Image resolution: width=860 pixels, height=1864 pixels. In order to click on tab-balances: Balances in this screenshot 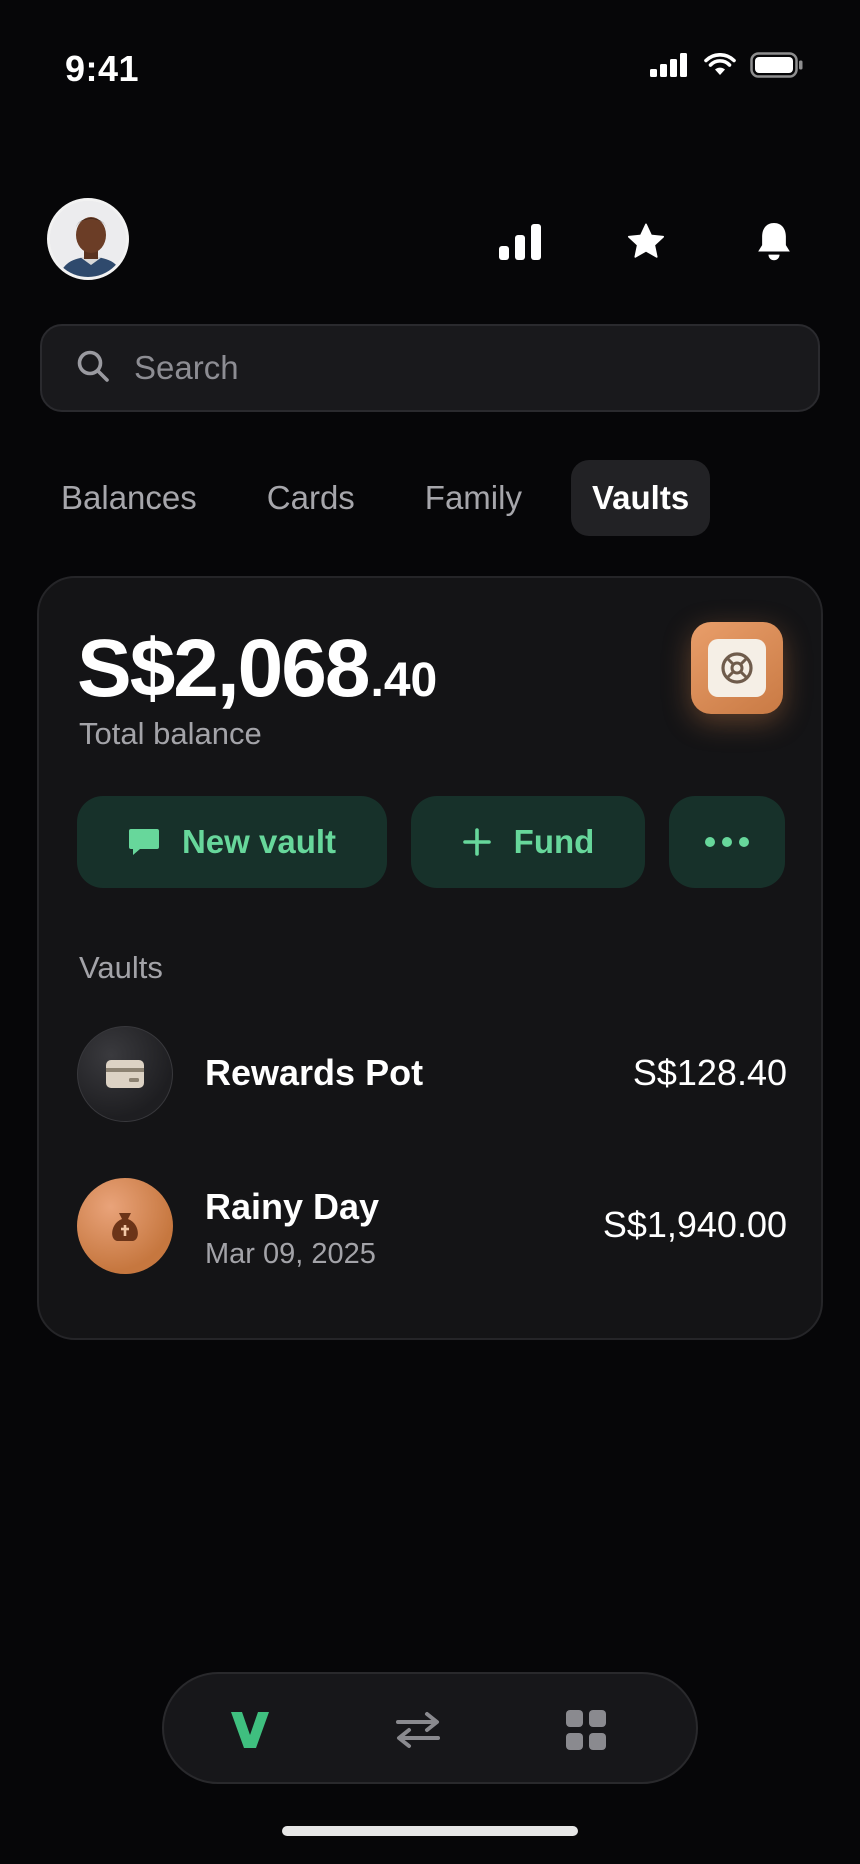, I will do `click(129, 498)`.